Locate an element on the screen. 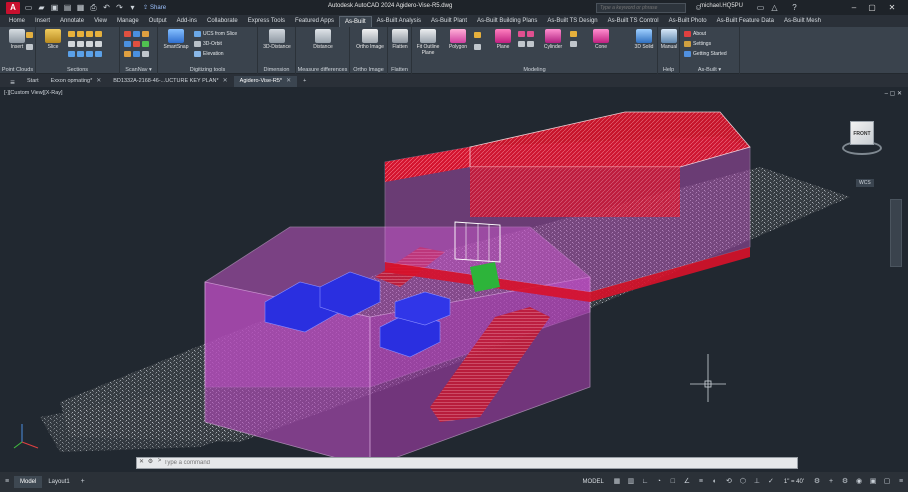  new-file-icon: ▭ is located at coordinates (28, 7).